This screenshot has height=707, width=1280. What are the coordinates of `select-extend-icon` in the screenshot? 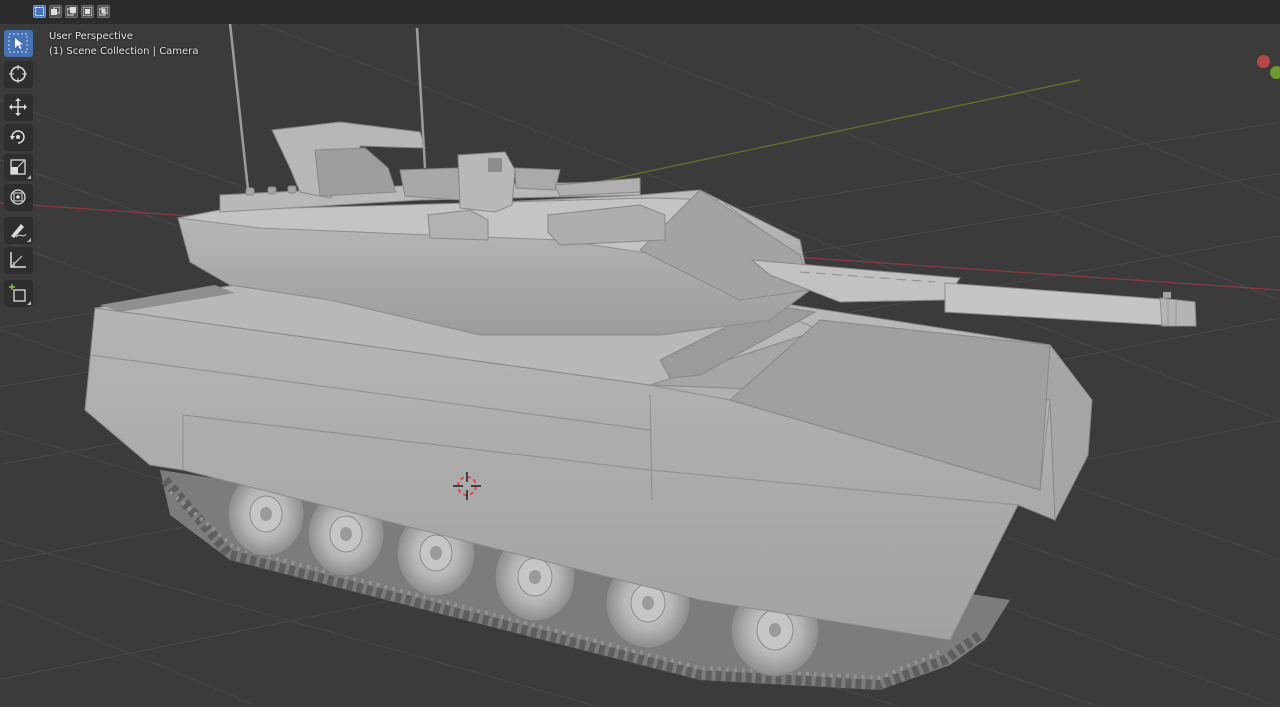 It's located at (55, 11).